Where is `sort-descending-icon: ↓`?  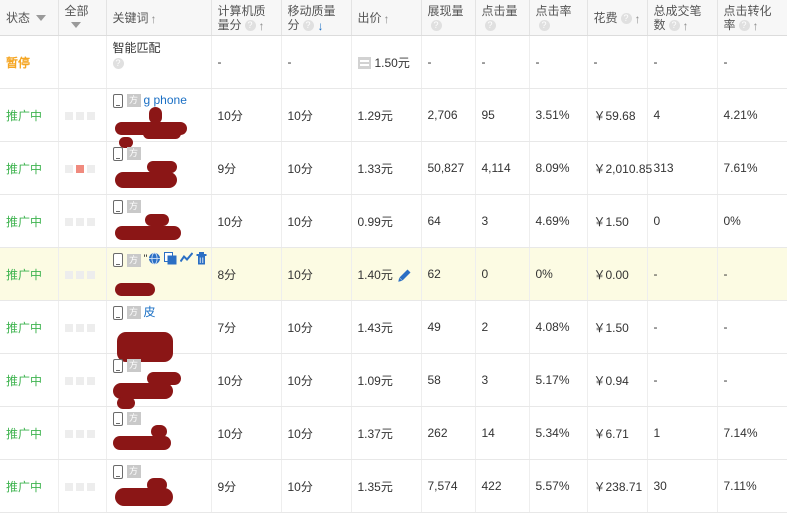
sort-descending-icon: ↓ is located at coordinates (321, 26).